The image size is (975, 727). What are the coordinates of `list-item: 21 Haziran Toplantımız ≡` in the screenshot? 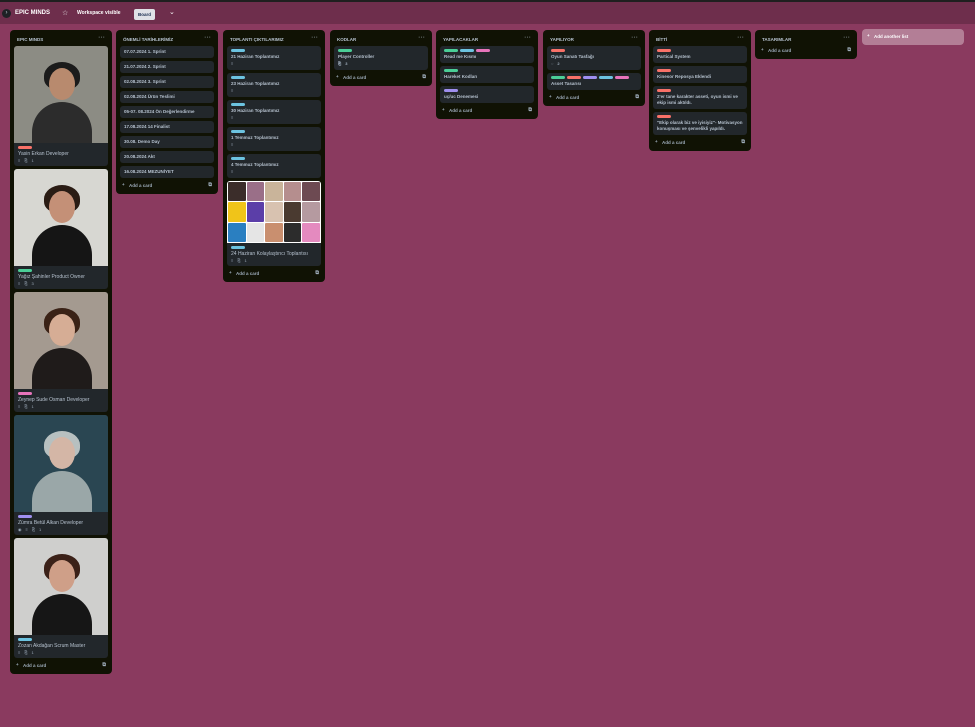 It's located at (274, 58).